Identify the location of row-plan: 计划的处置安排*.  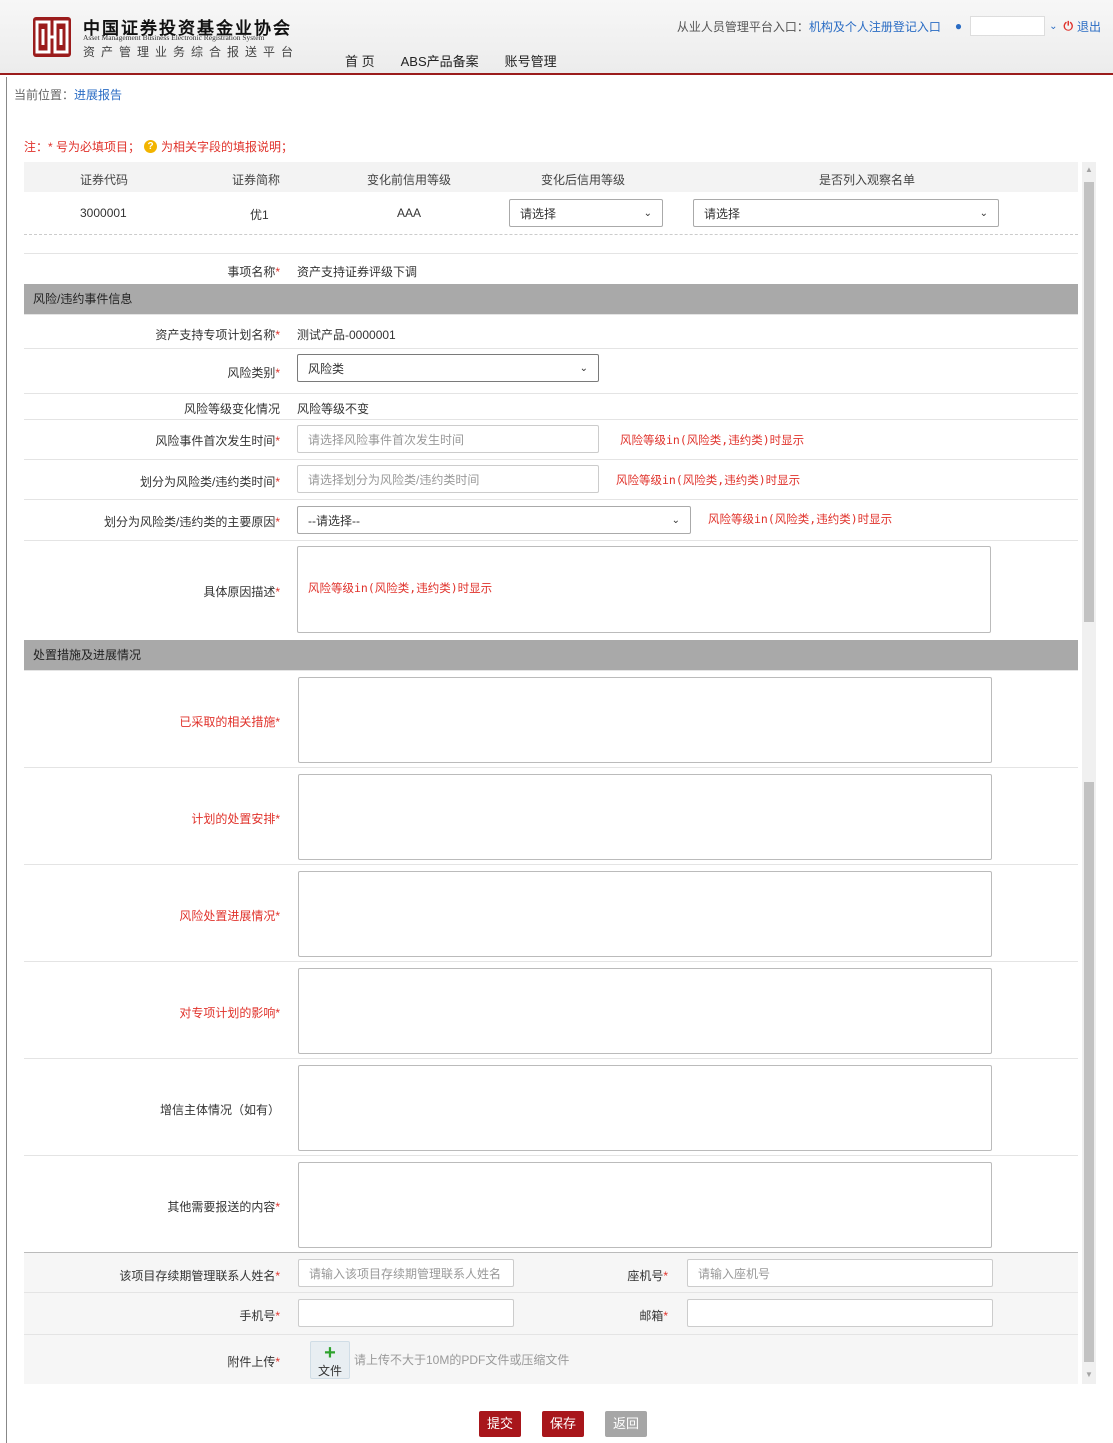
(551, 815).